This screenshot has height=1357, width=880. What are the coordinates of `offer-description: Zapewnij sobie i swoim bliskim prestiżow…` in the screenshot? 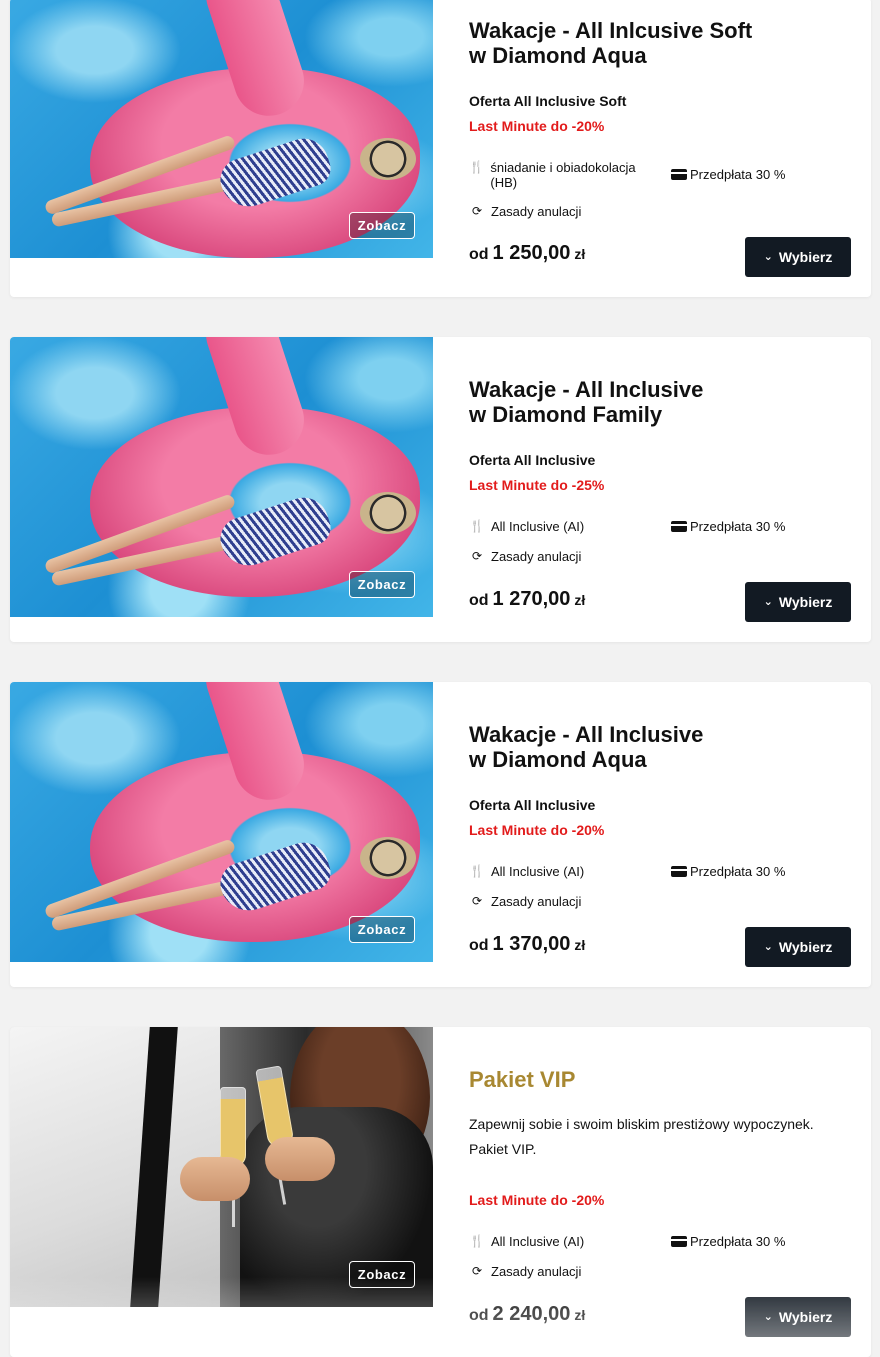 It's located at (641, 1136).